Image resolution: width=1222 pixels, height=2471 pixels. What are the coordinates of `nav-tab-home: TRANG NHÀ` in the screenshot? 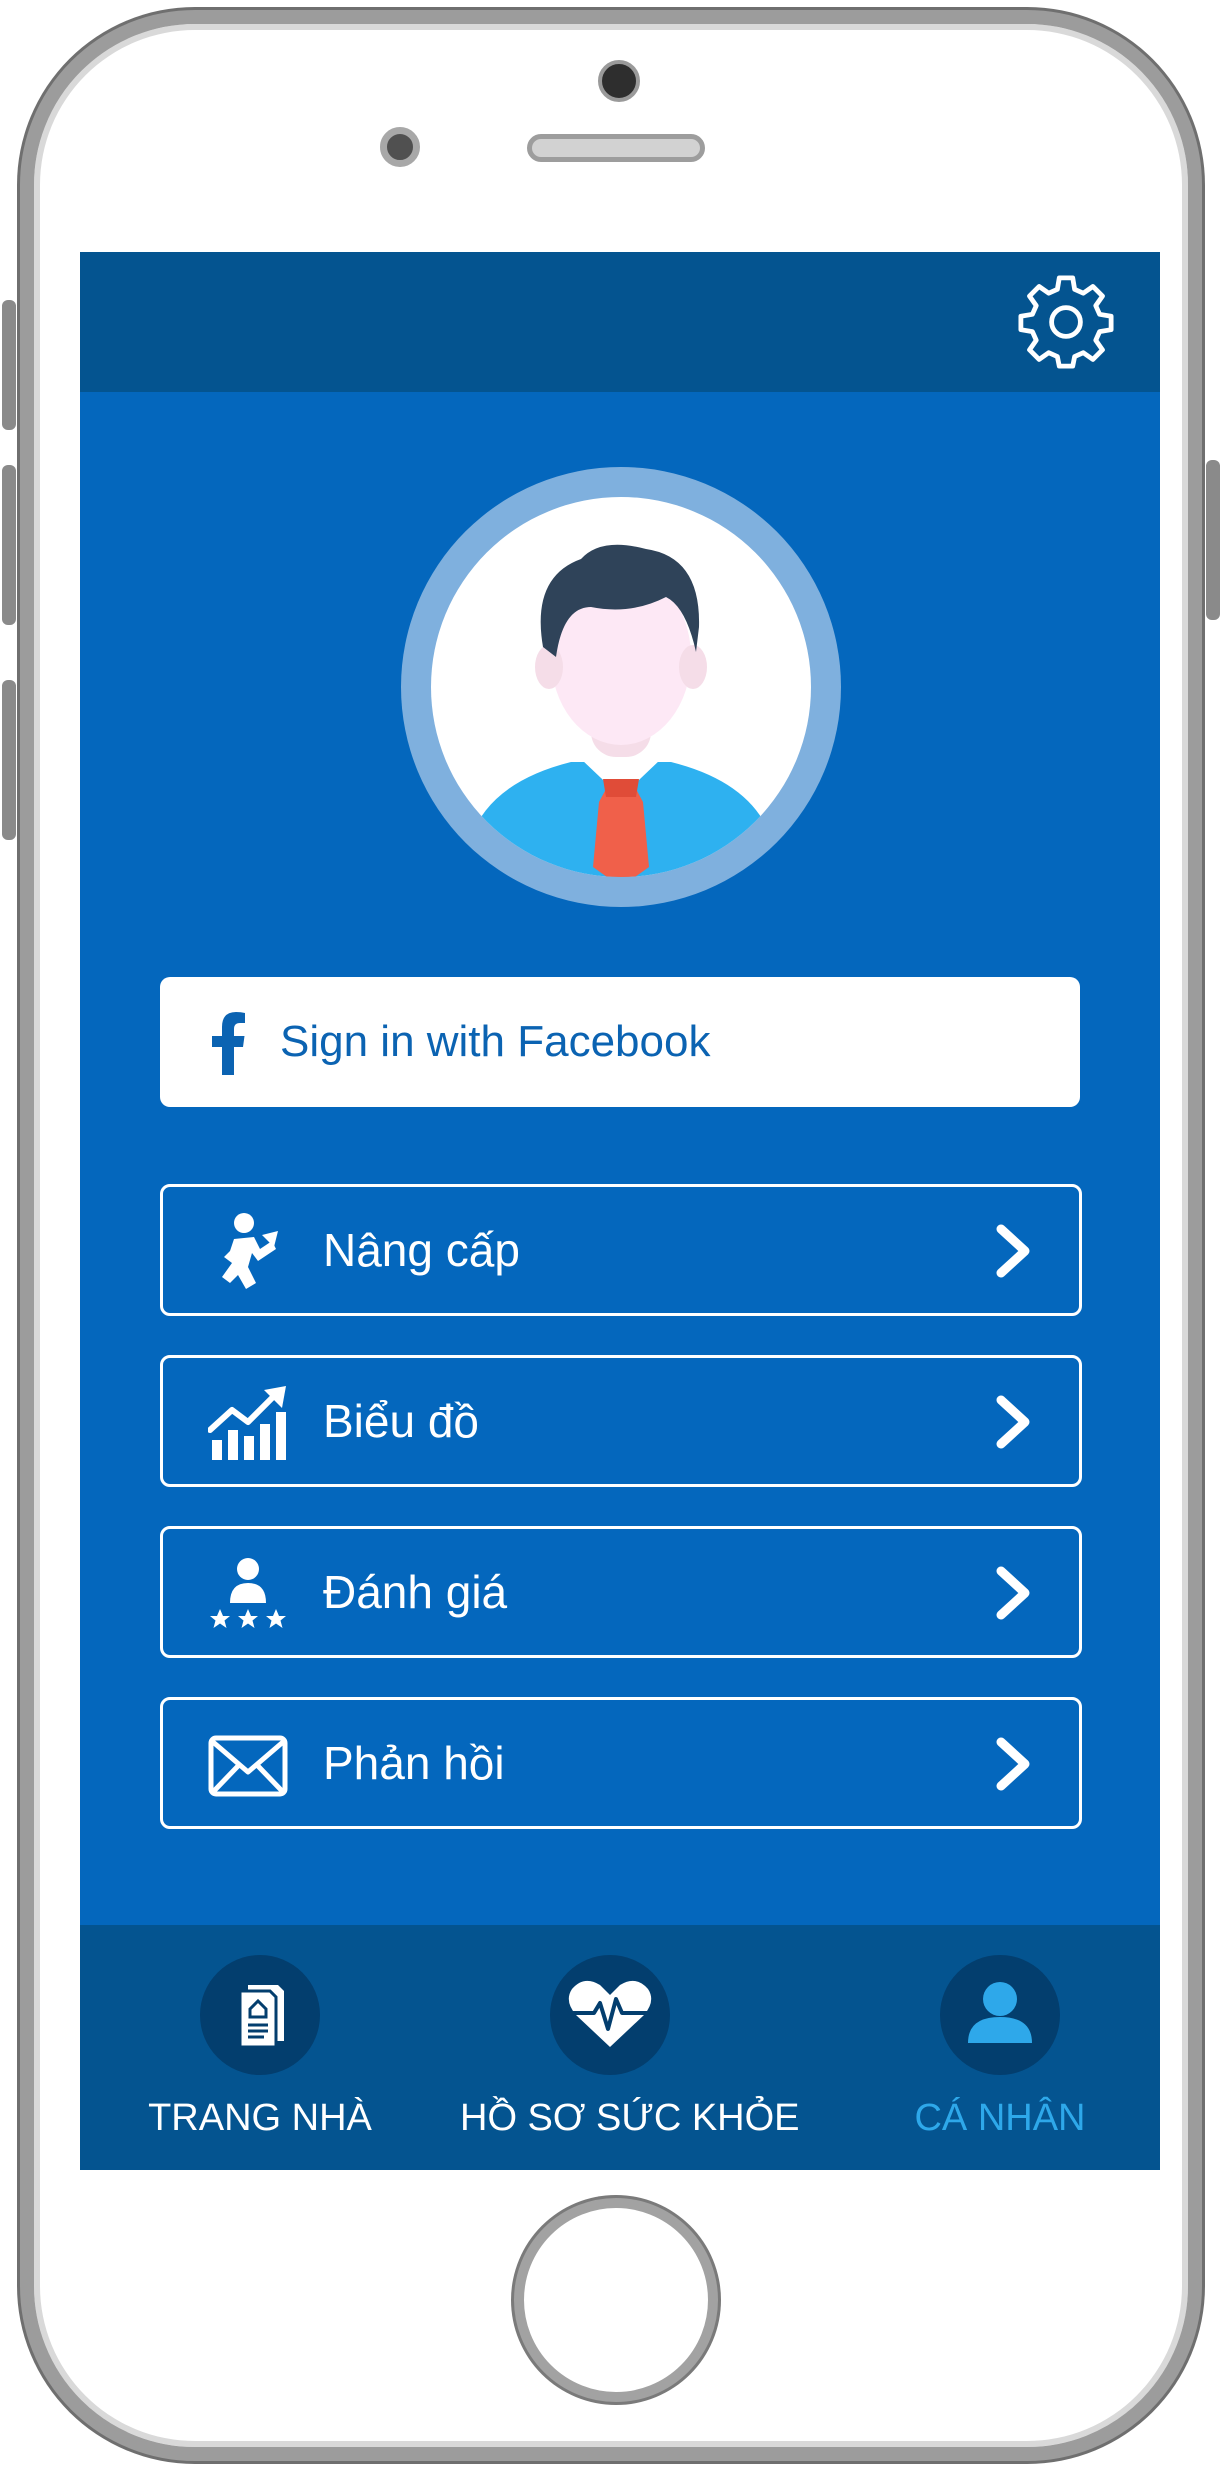 It's located at (260, 2047).